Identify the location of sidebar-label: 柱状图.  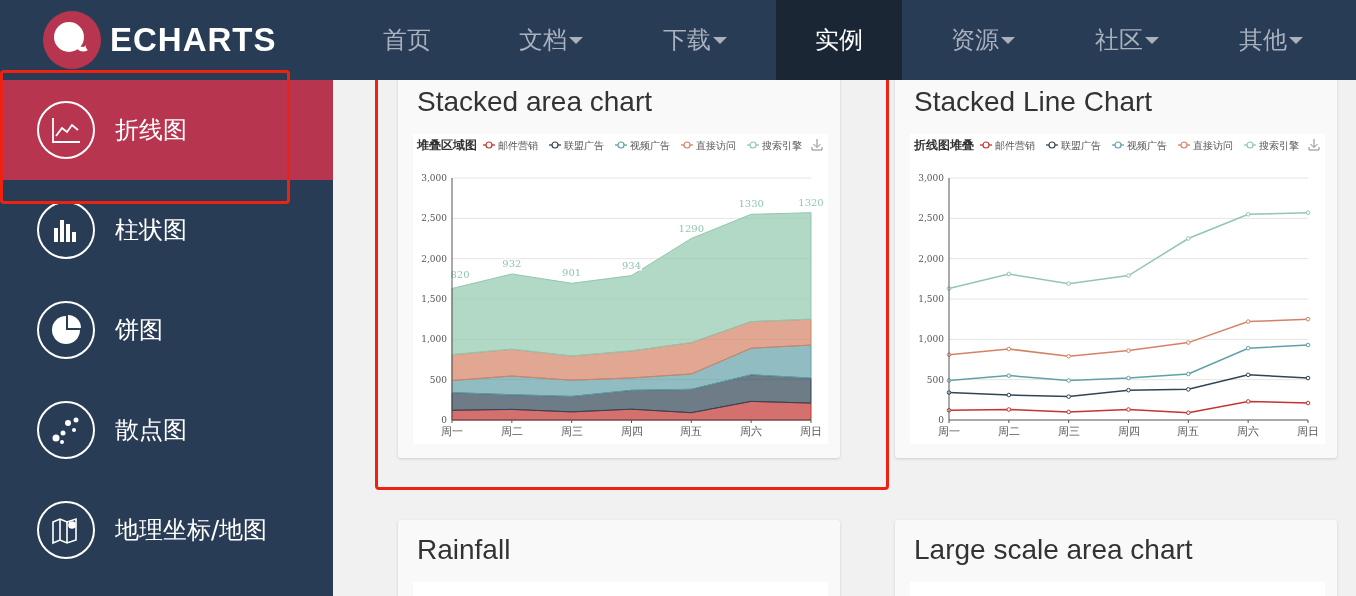
(151, 230).